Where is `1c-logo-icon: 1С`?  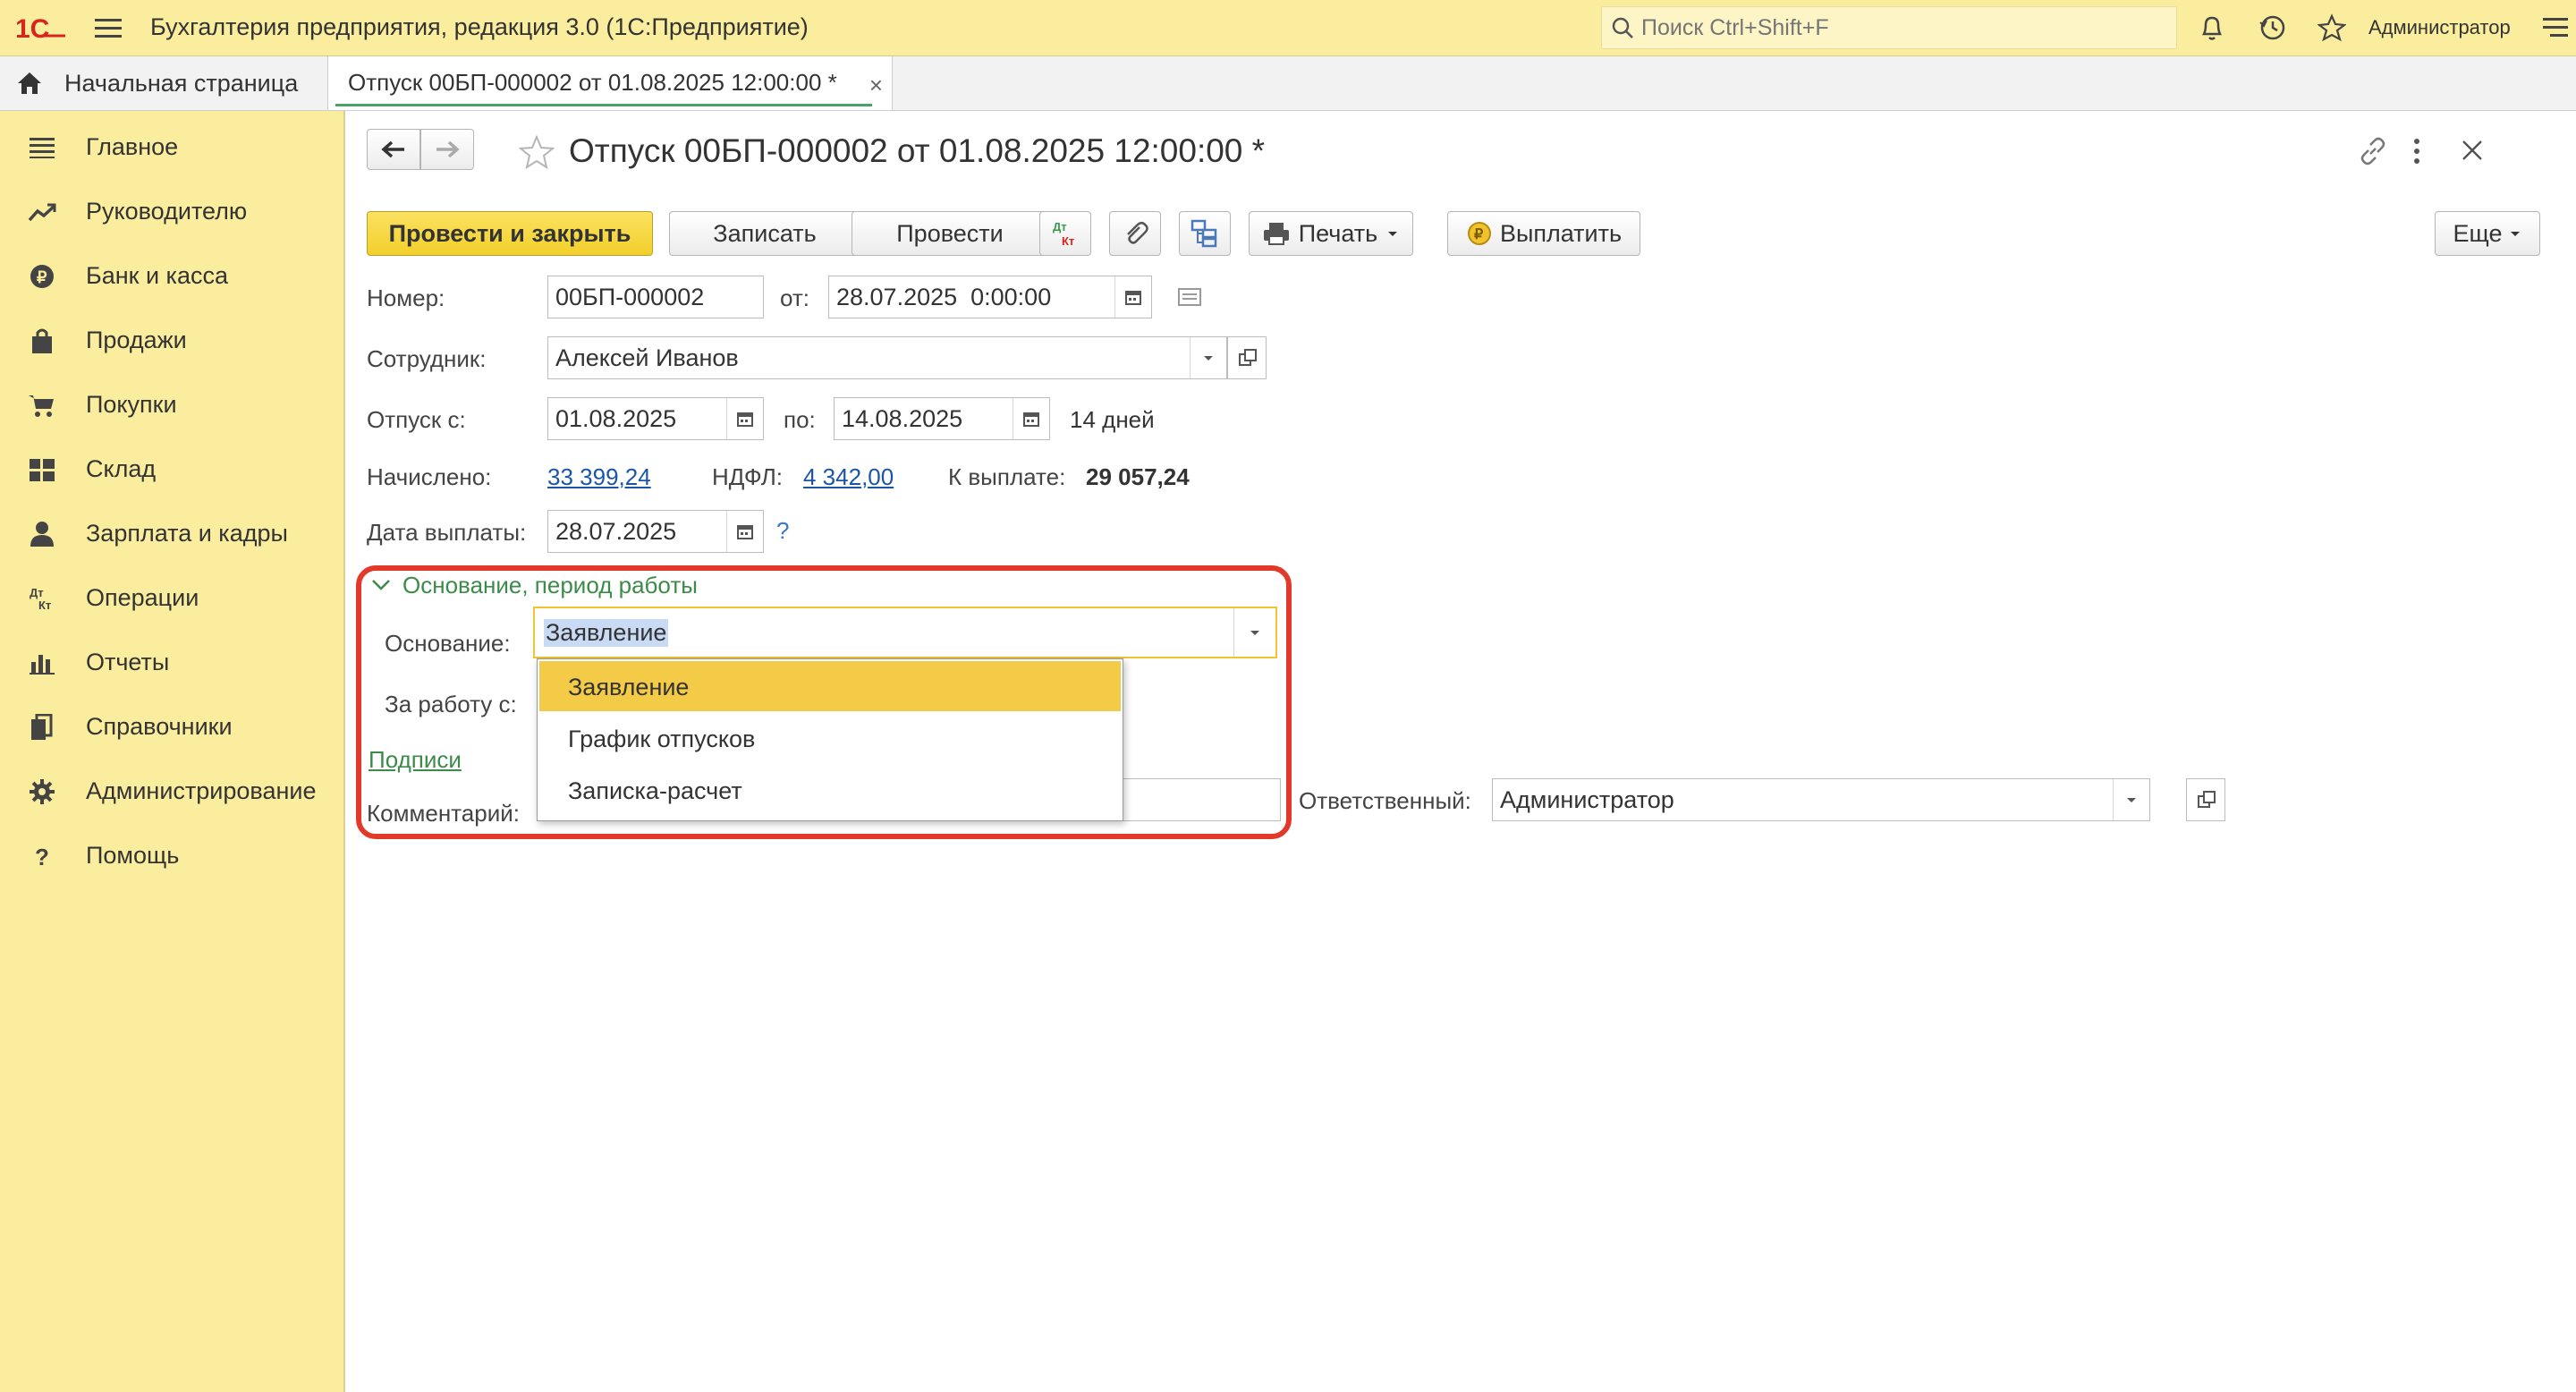 1c-logo-icon: 1С is located at coordinates (40, 28).